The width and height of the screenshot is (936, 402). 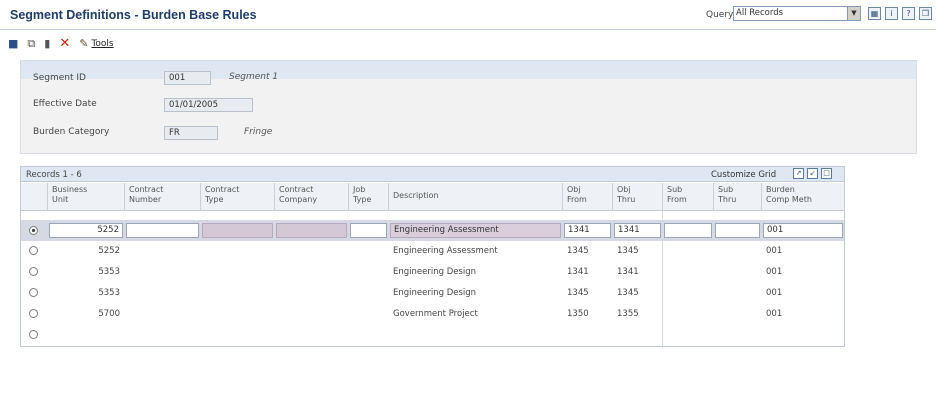 I want to click on toolbar: ■ ⧉ ▮ ✕ ✎ Tools, so click(x=61, y=44).